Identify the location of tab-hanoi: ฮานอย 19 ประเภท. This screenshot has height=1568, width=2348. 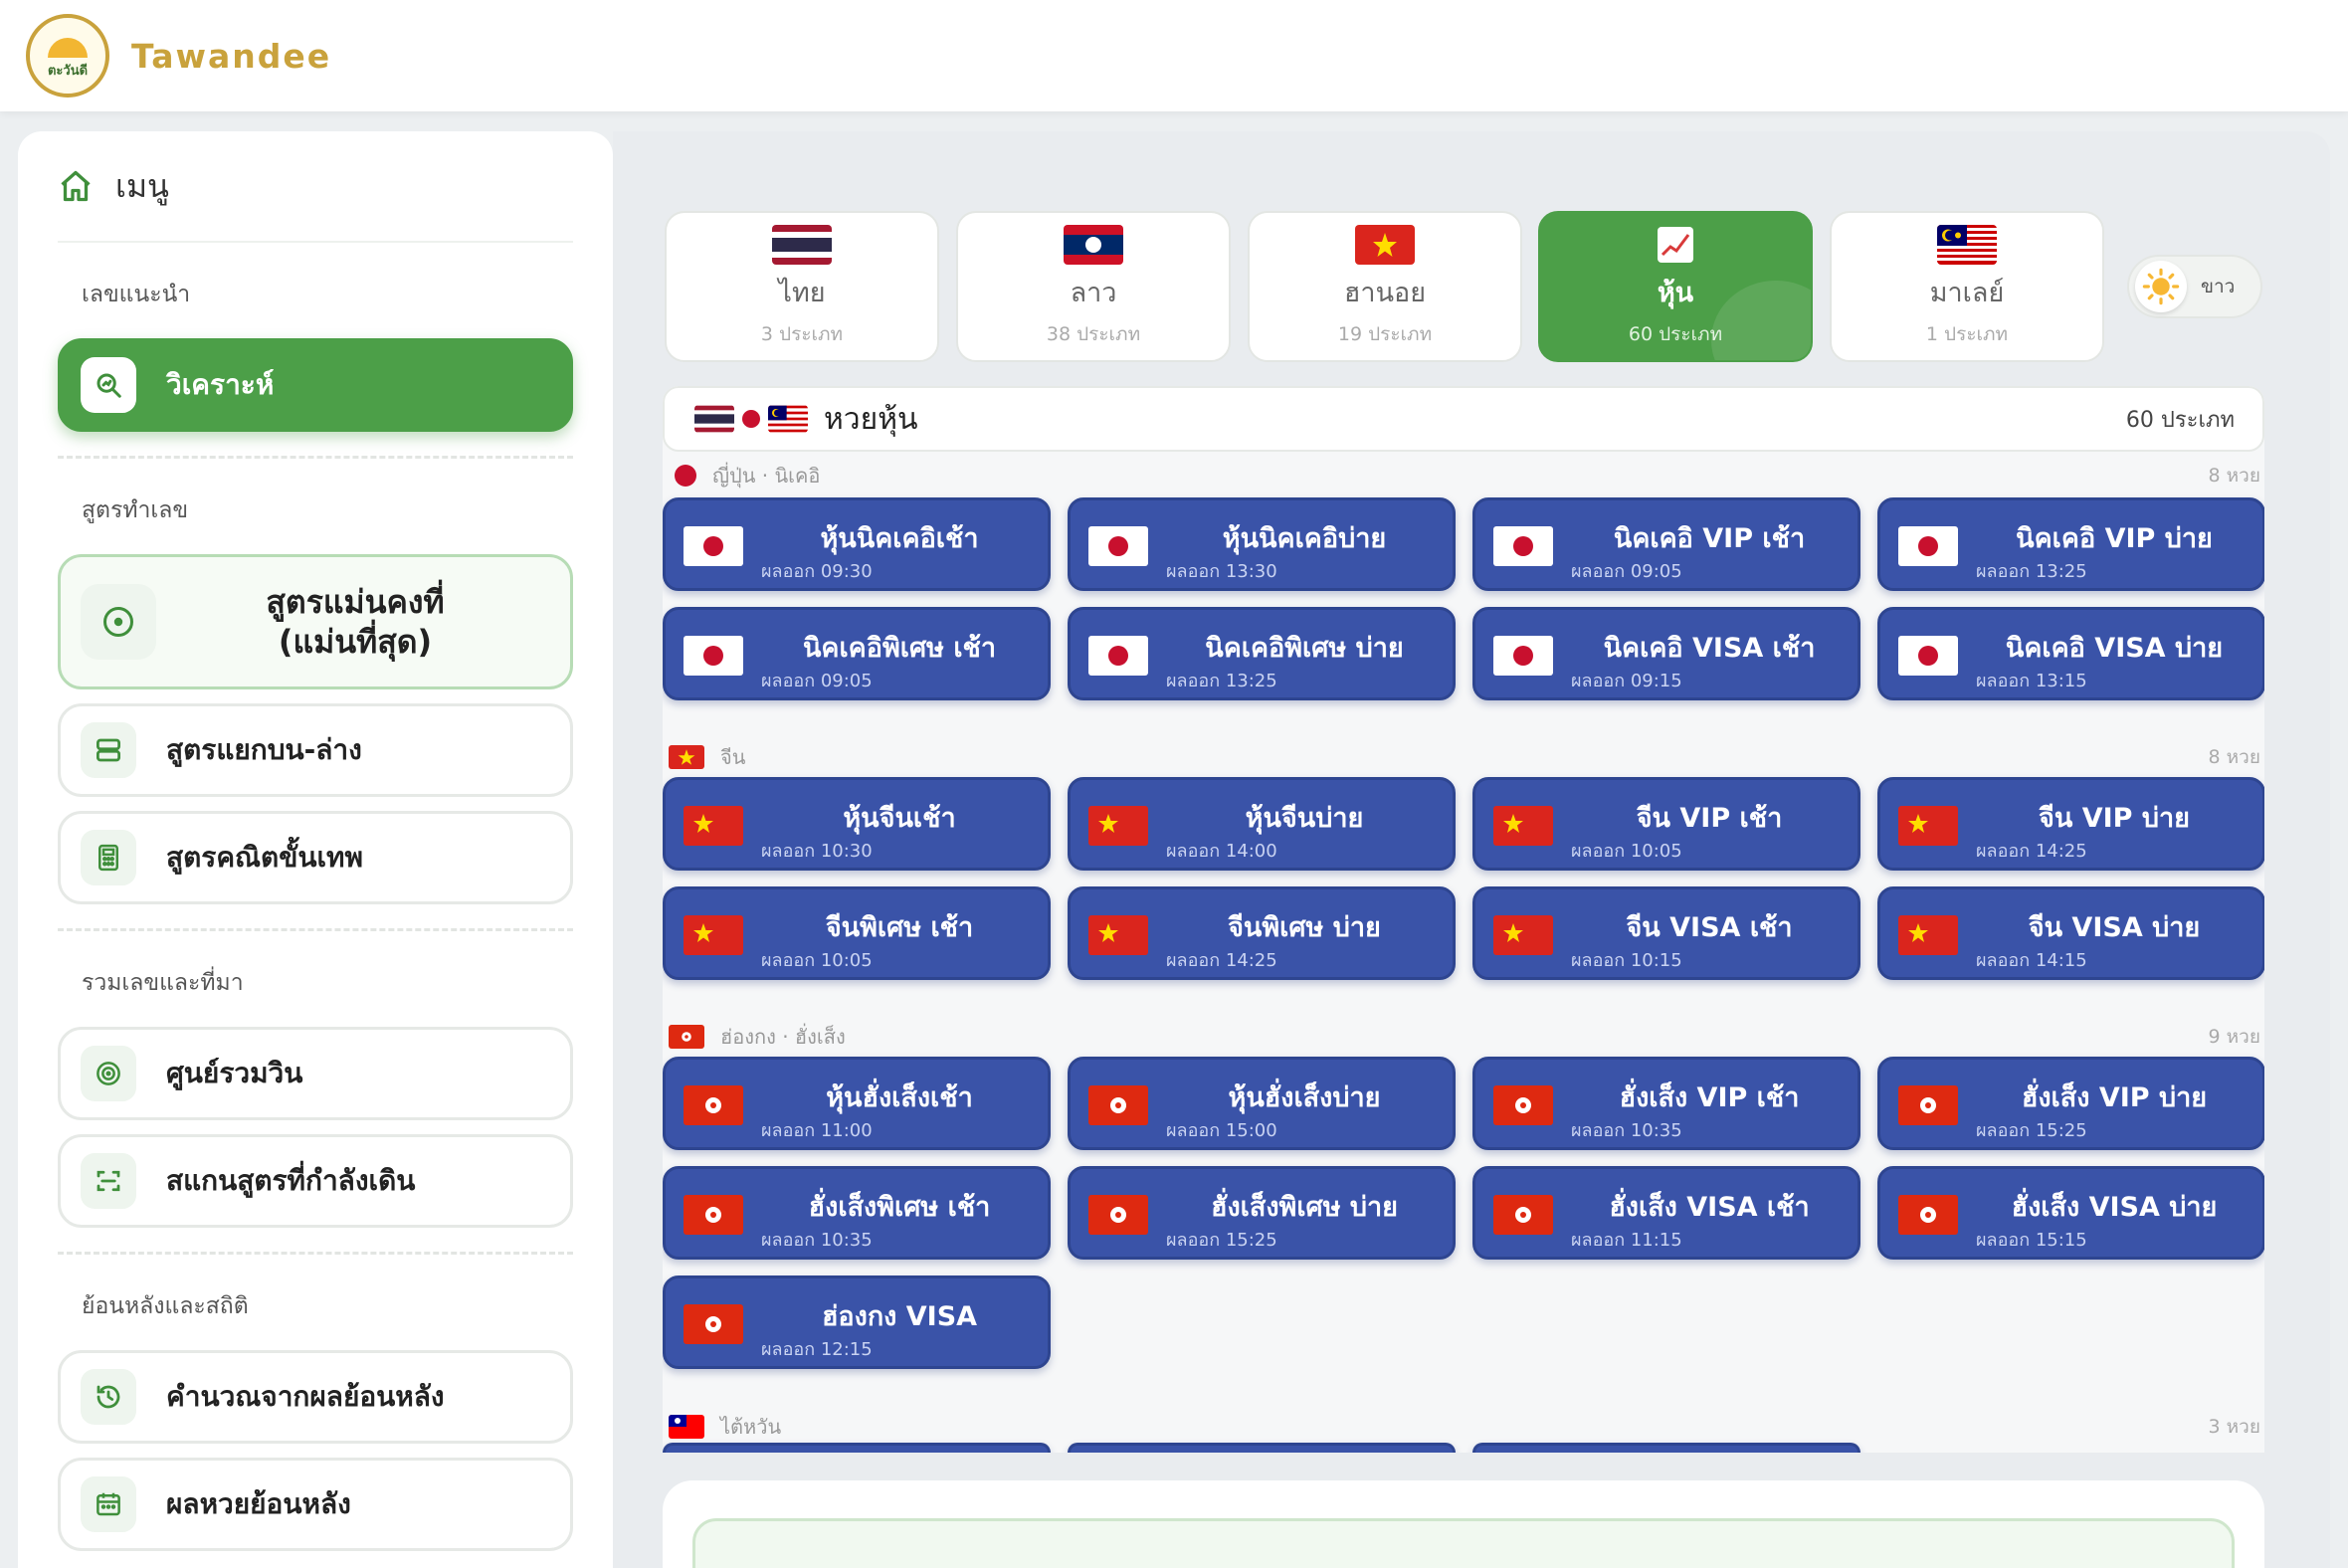
(1385, 286).